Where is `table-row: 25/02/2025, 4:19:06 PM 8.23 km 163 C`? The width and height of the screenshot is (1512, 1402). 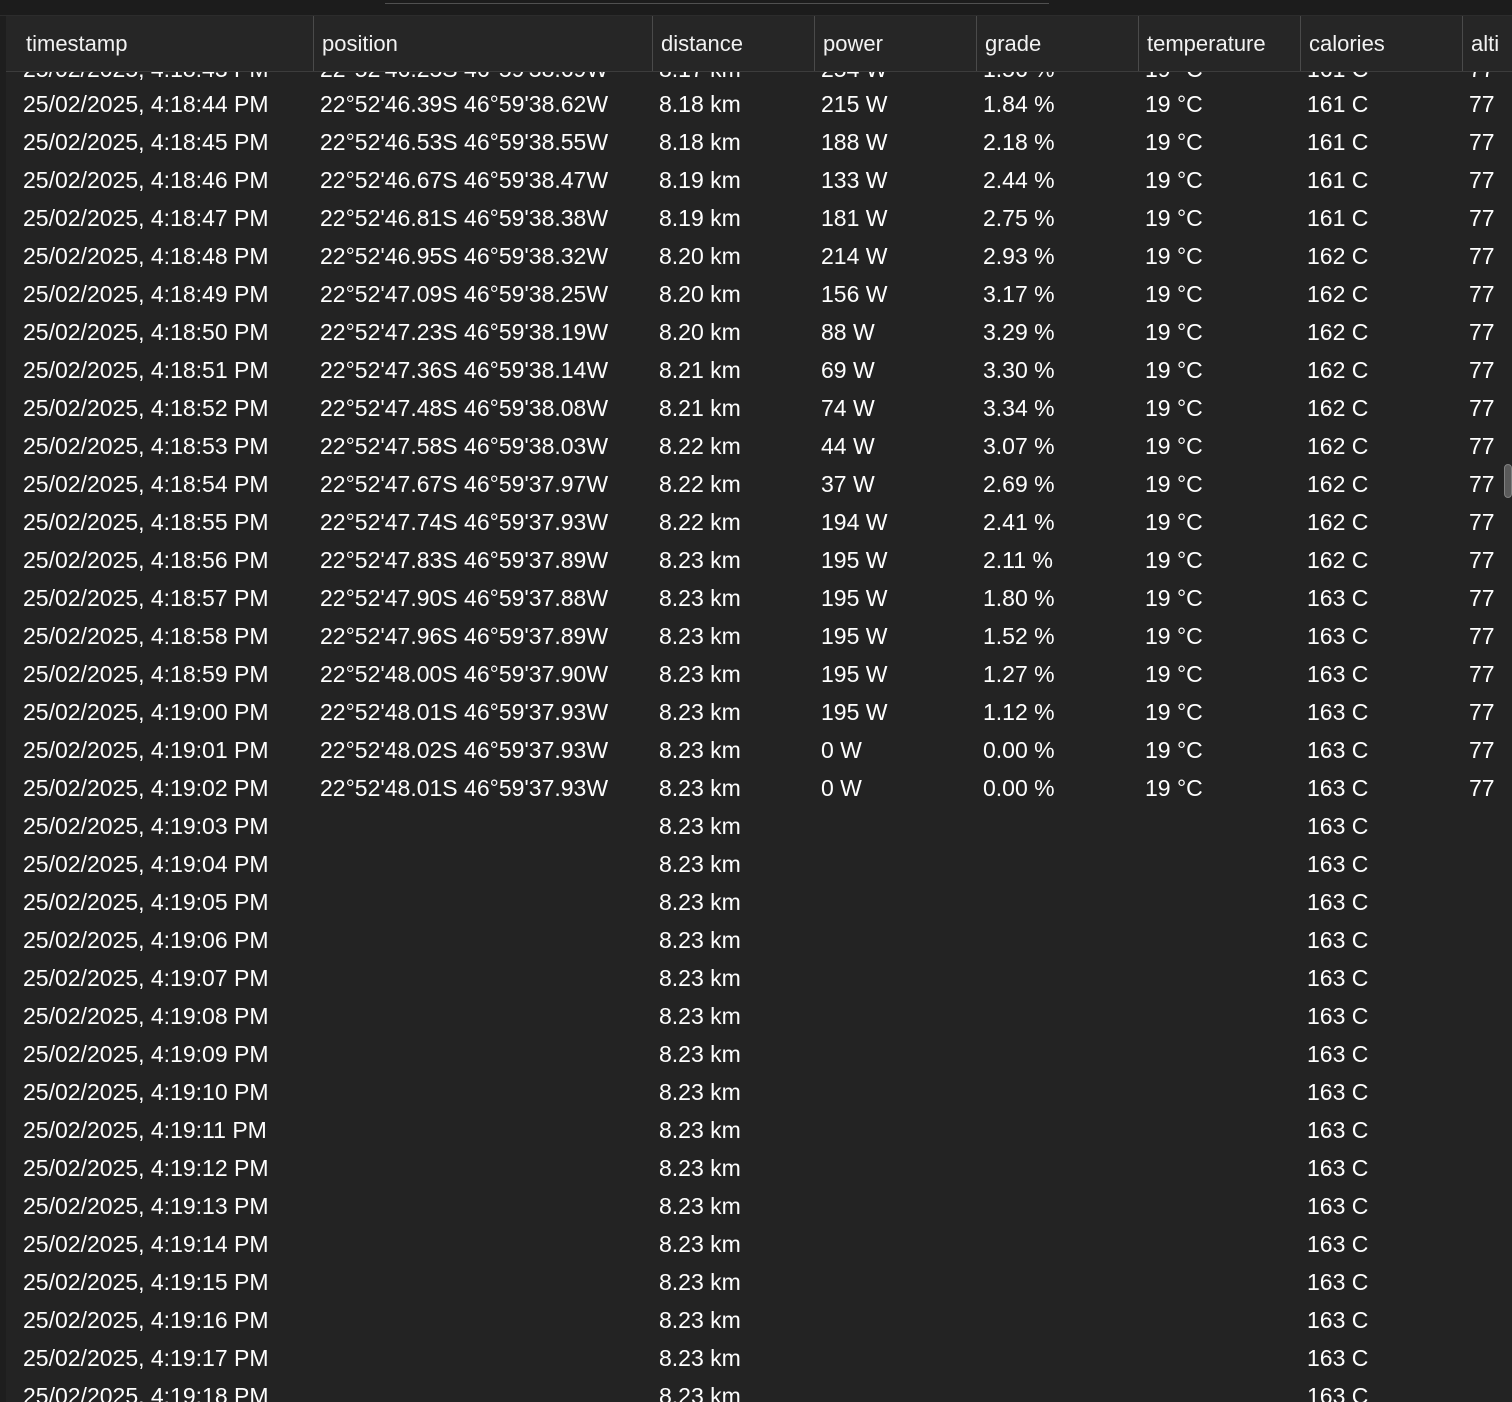 table-row: 25/02/2025, 4:19:06 PM 8.23 km 163 C is located at coordinates (756, 940).